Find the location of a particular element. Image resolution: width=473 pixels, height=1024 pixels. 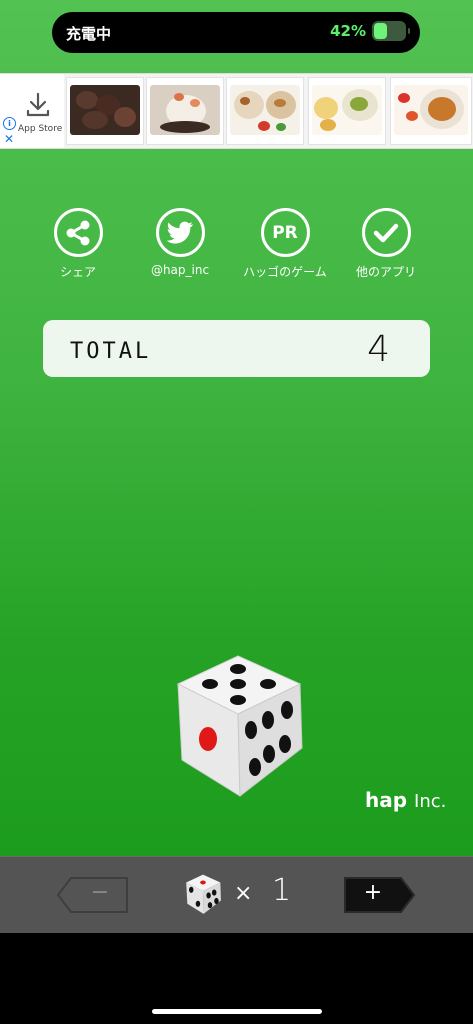

pr-icon: PR is located at coordinates (285, 232).